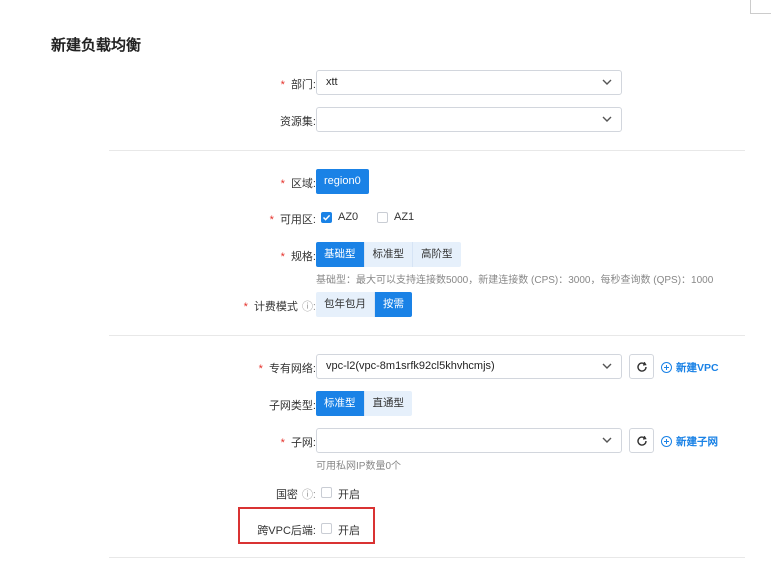  I want to click on billing-row: * 计费模式 ⓘ: 包年包月 按需, so click(385, 304).